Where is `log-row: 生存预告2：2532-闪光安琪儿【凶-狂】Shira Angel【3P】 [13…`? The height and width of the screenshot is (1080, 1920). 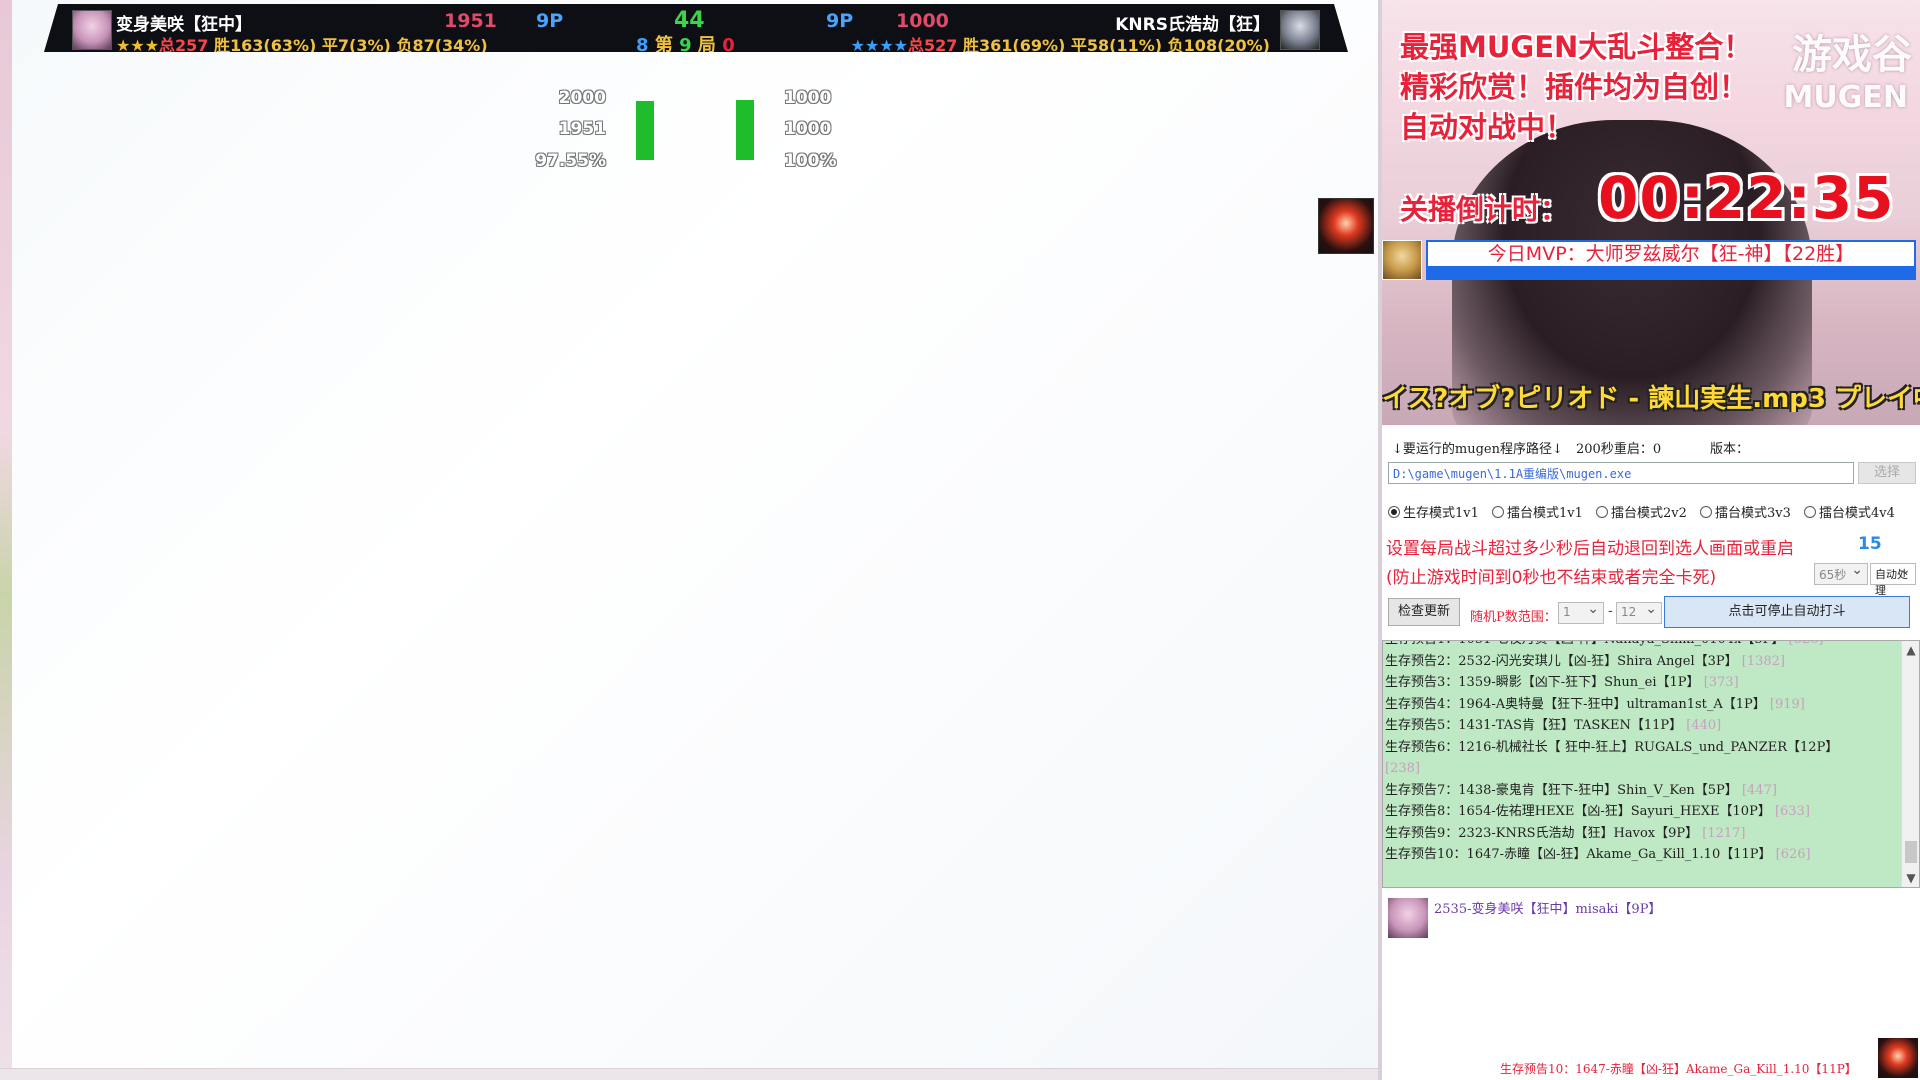 log-row: 生存预告2：2532-闪光安琪儿【凶-狂】Shira Angel【3P】 [13… is located at coordinates (1641, 662).